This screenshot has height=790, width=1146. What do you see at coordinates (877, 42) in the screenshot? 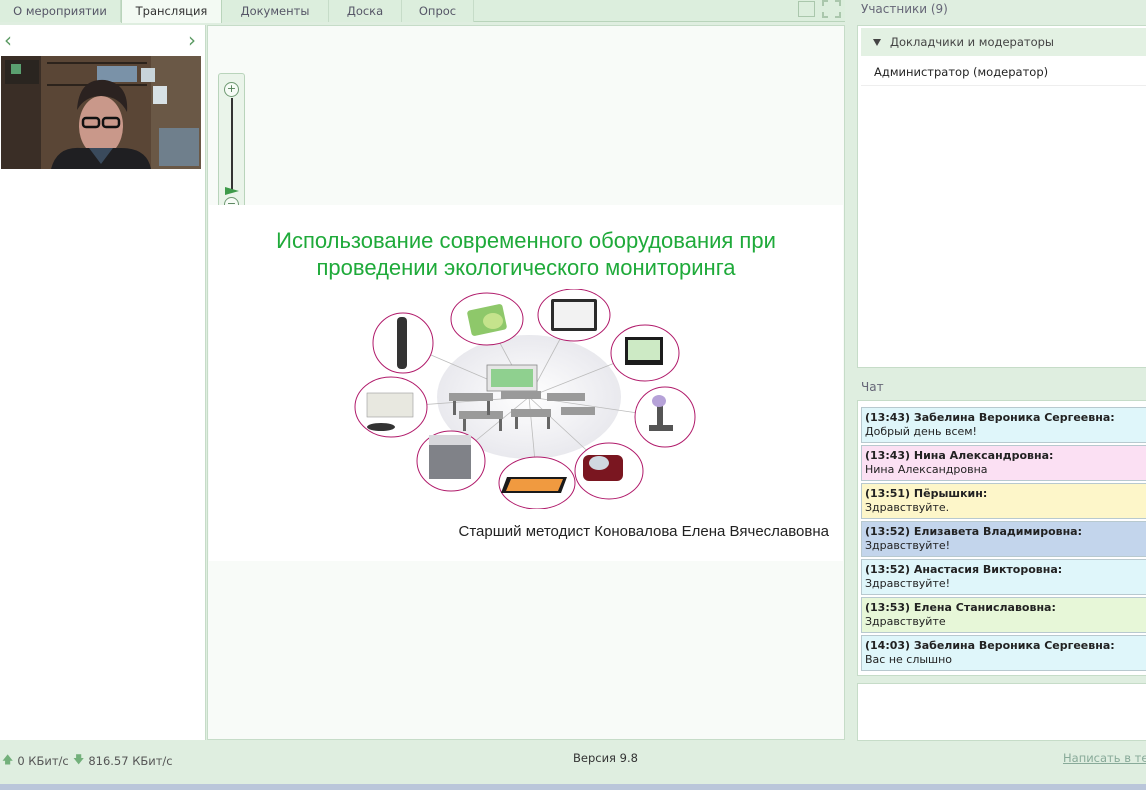
I see `triangle-down-icon` at bounding box center [877, 42].